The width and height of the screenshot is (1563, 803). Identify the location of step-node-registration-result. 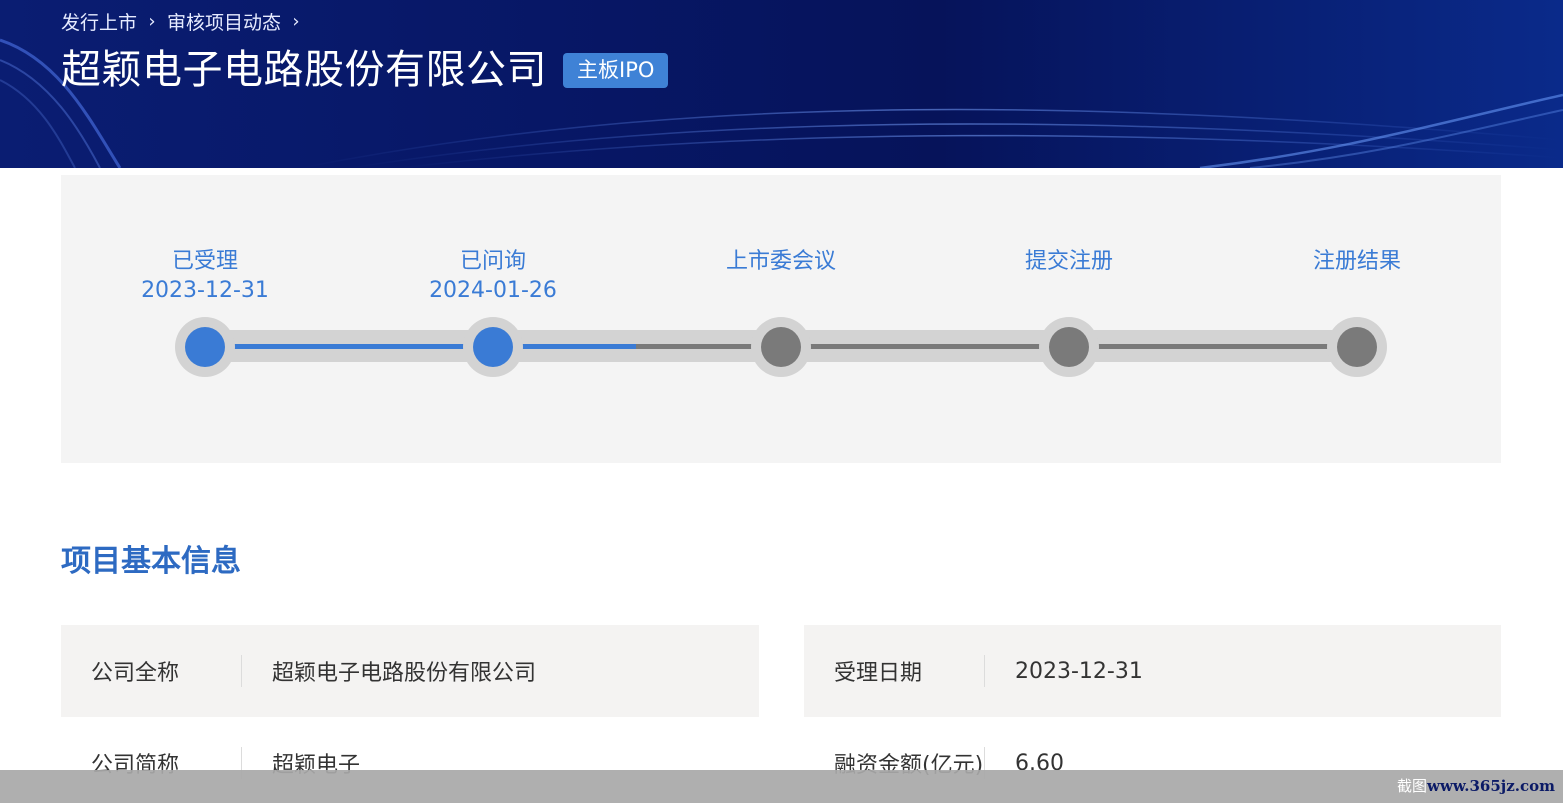
(1357, 347).